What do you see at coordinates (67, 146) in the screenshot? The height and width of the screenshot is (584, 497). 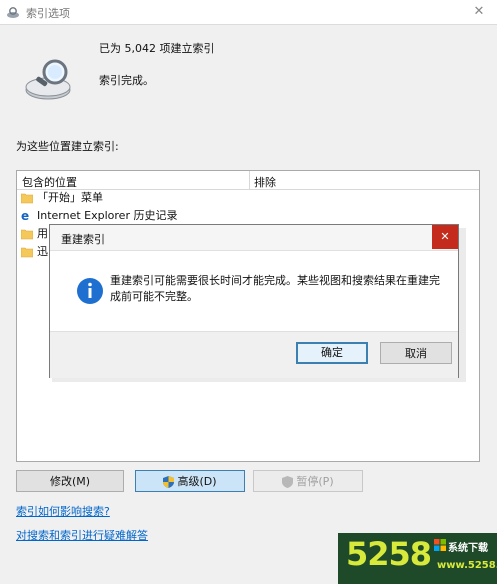 I see `locations-label: 为这些位置建立索引:` at bounding box center [67, 146].